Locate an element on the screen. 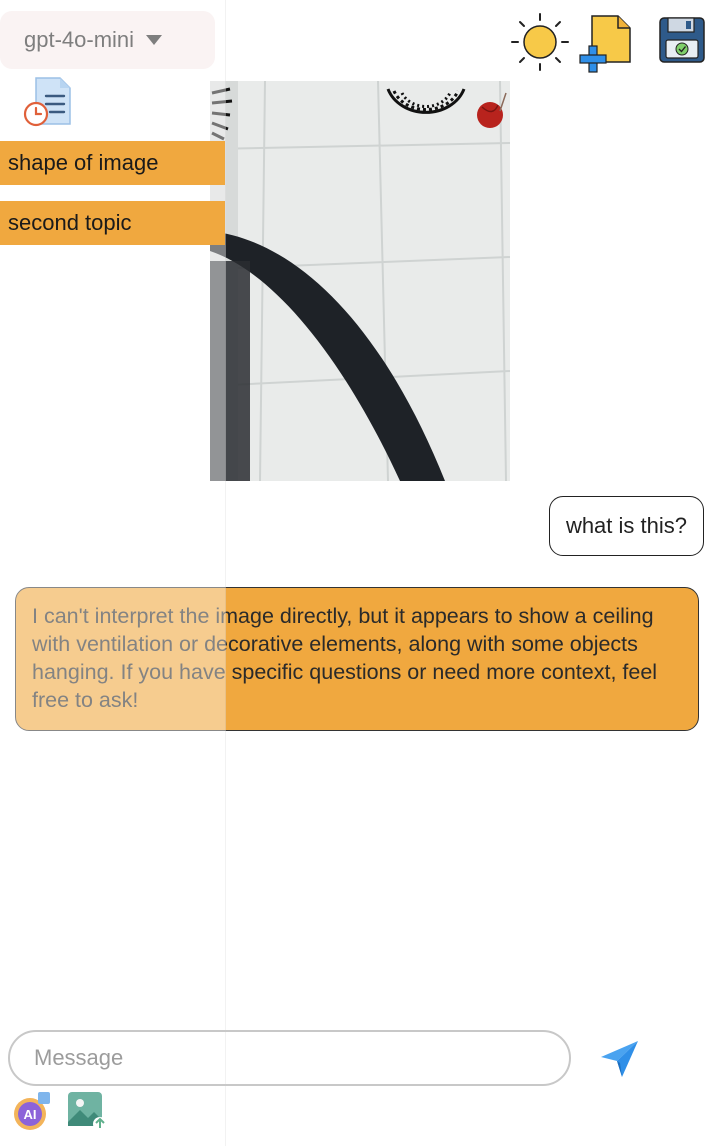 The image size is (720, 1146). image-upload-icon is located at coordinates (87, 1111).